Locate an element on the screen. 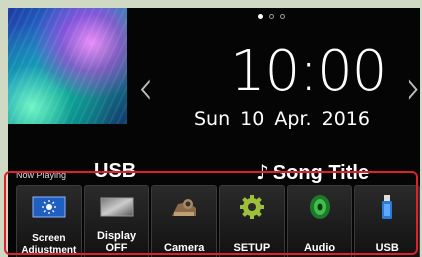  clock-time: 10:00 is located at coordinates (308, 71).